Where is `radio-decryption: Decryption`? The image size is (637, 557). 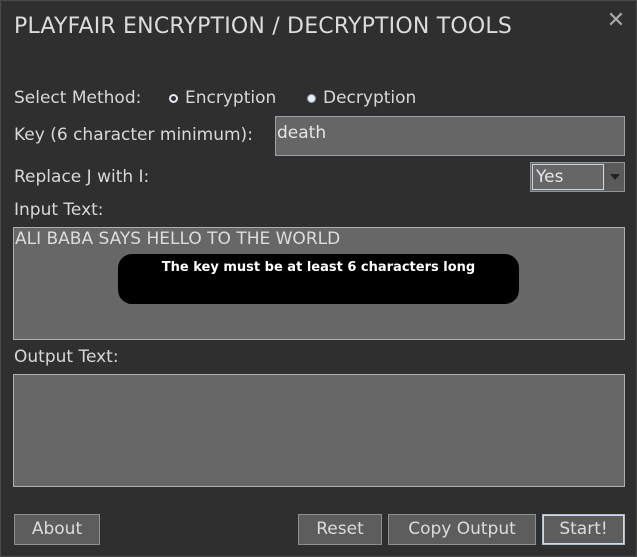 radio-decryption: Decryption is located at coordinates (361, 98).